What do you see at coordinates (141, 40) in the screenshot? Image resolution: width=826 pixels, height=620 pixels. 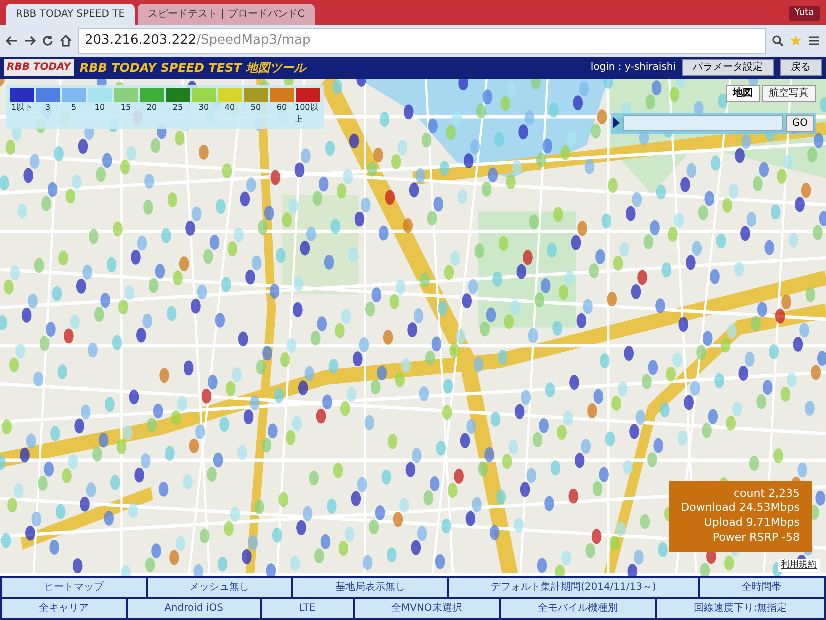 I see `url-host: 203.216.203.222` at bounding box center [141, 40].